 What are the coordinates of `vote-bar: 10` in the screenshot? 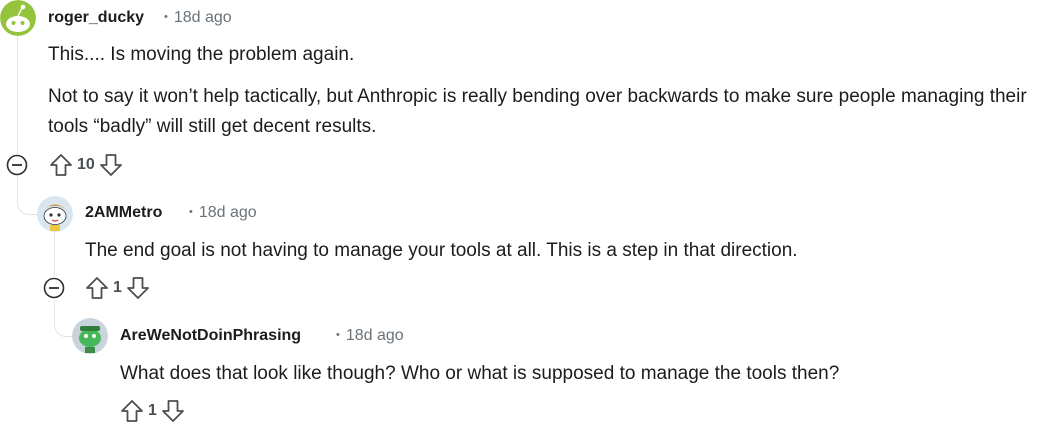 It's located at (86, 165).